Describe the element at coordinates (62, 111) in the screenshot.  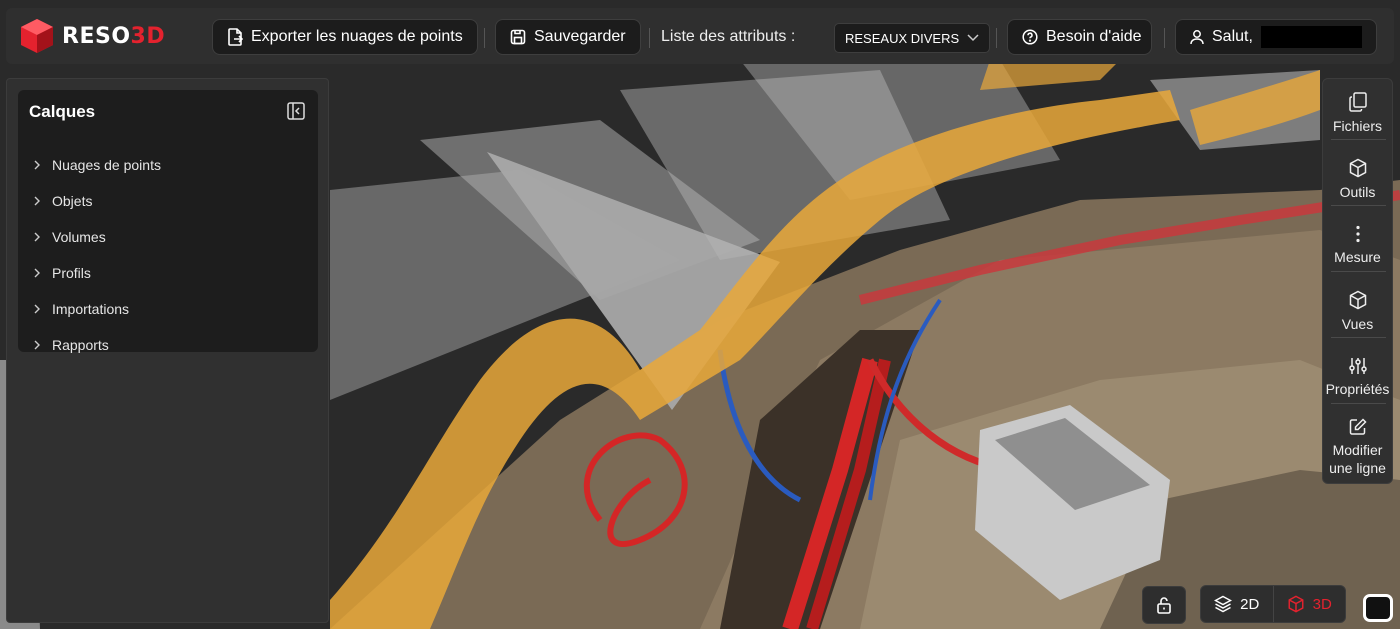
I see `layers-title: Calques` at that location.